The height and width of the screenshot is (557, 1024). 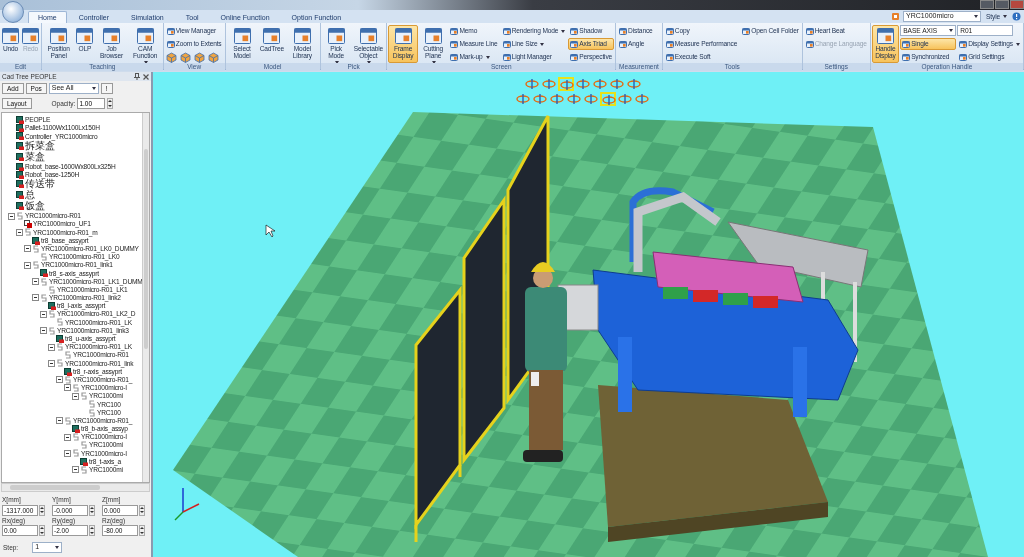 I want to click on tree-item: 饭盒, so click(x=35, y=206).